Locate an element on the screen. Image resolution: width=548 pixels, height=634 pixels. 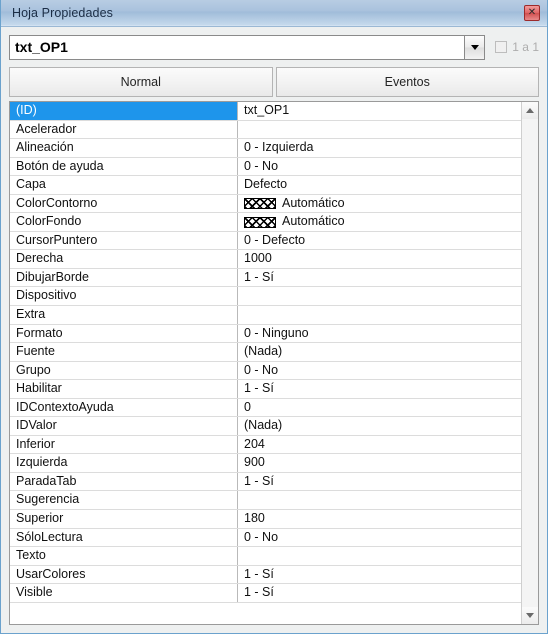
property-row: IDContextoAyuda 0 is located at coordinates (265, 408).